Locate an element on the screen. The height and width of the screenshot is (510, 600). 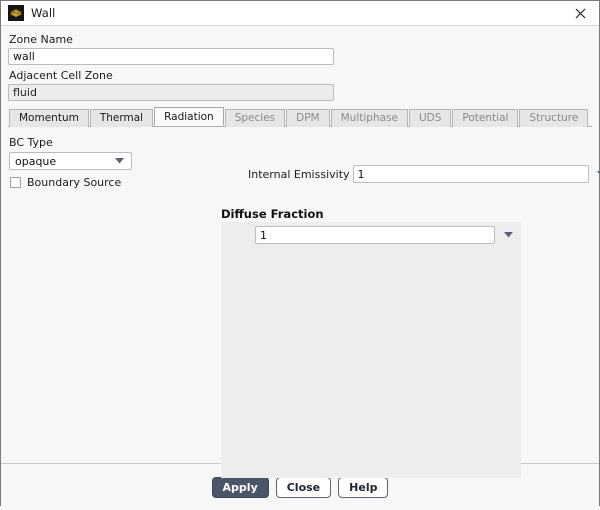
boundary-source-label: Boundary Source is located at coordinates (74, 182).